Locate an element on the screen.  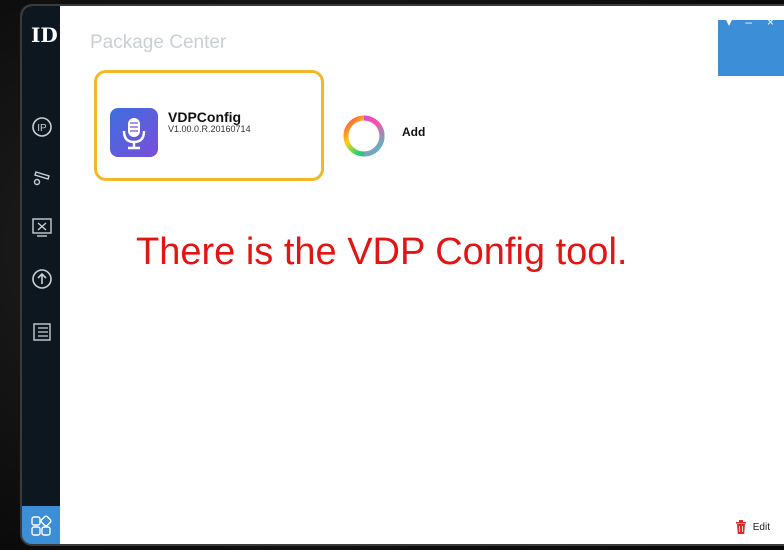
svg-text: IP is located at coordinates (42, 128).